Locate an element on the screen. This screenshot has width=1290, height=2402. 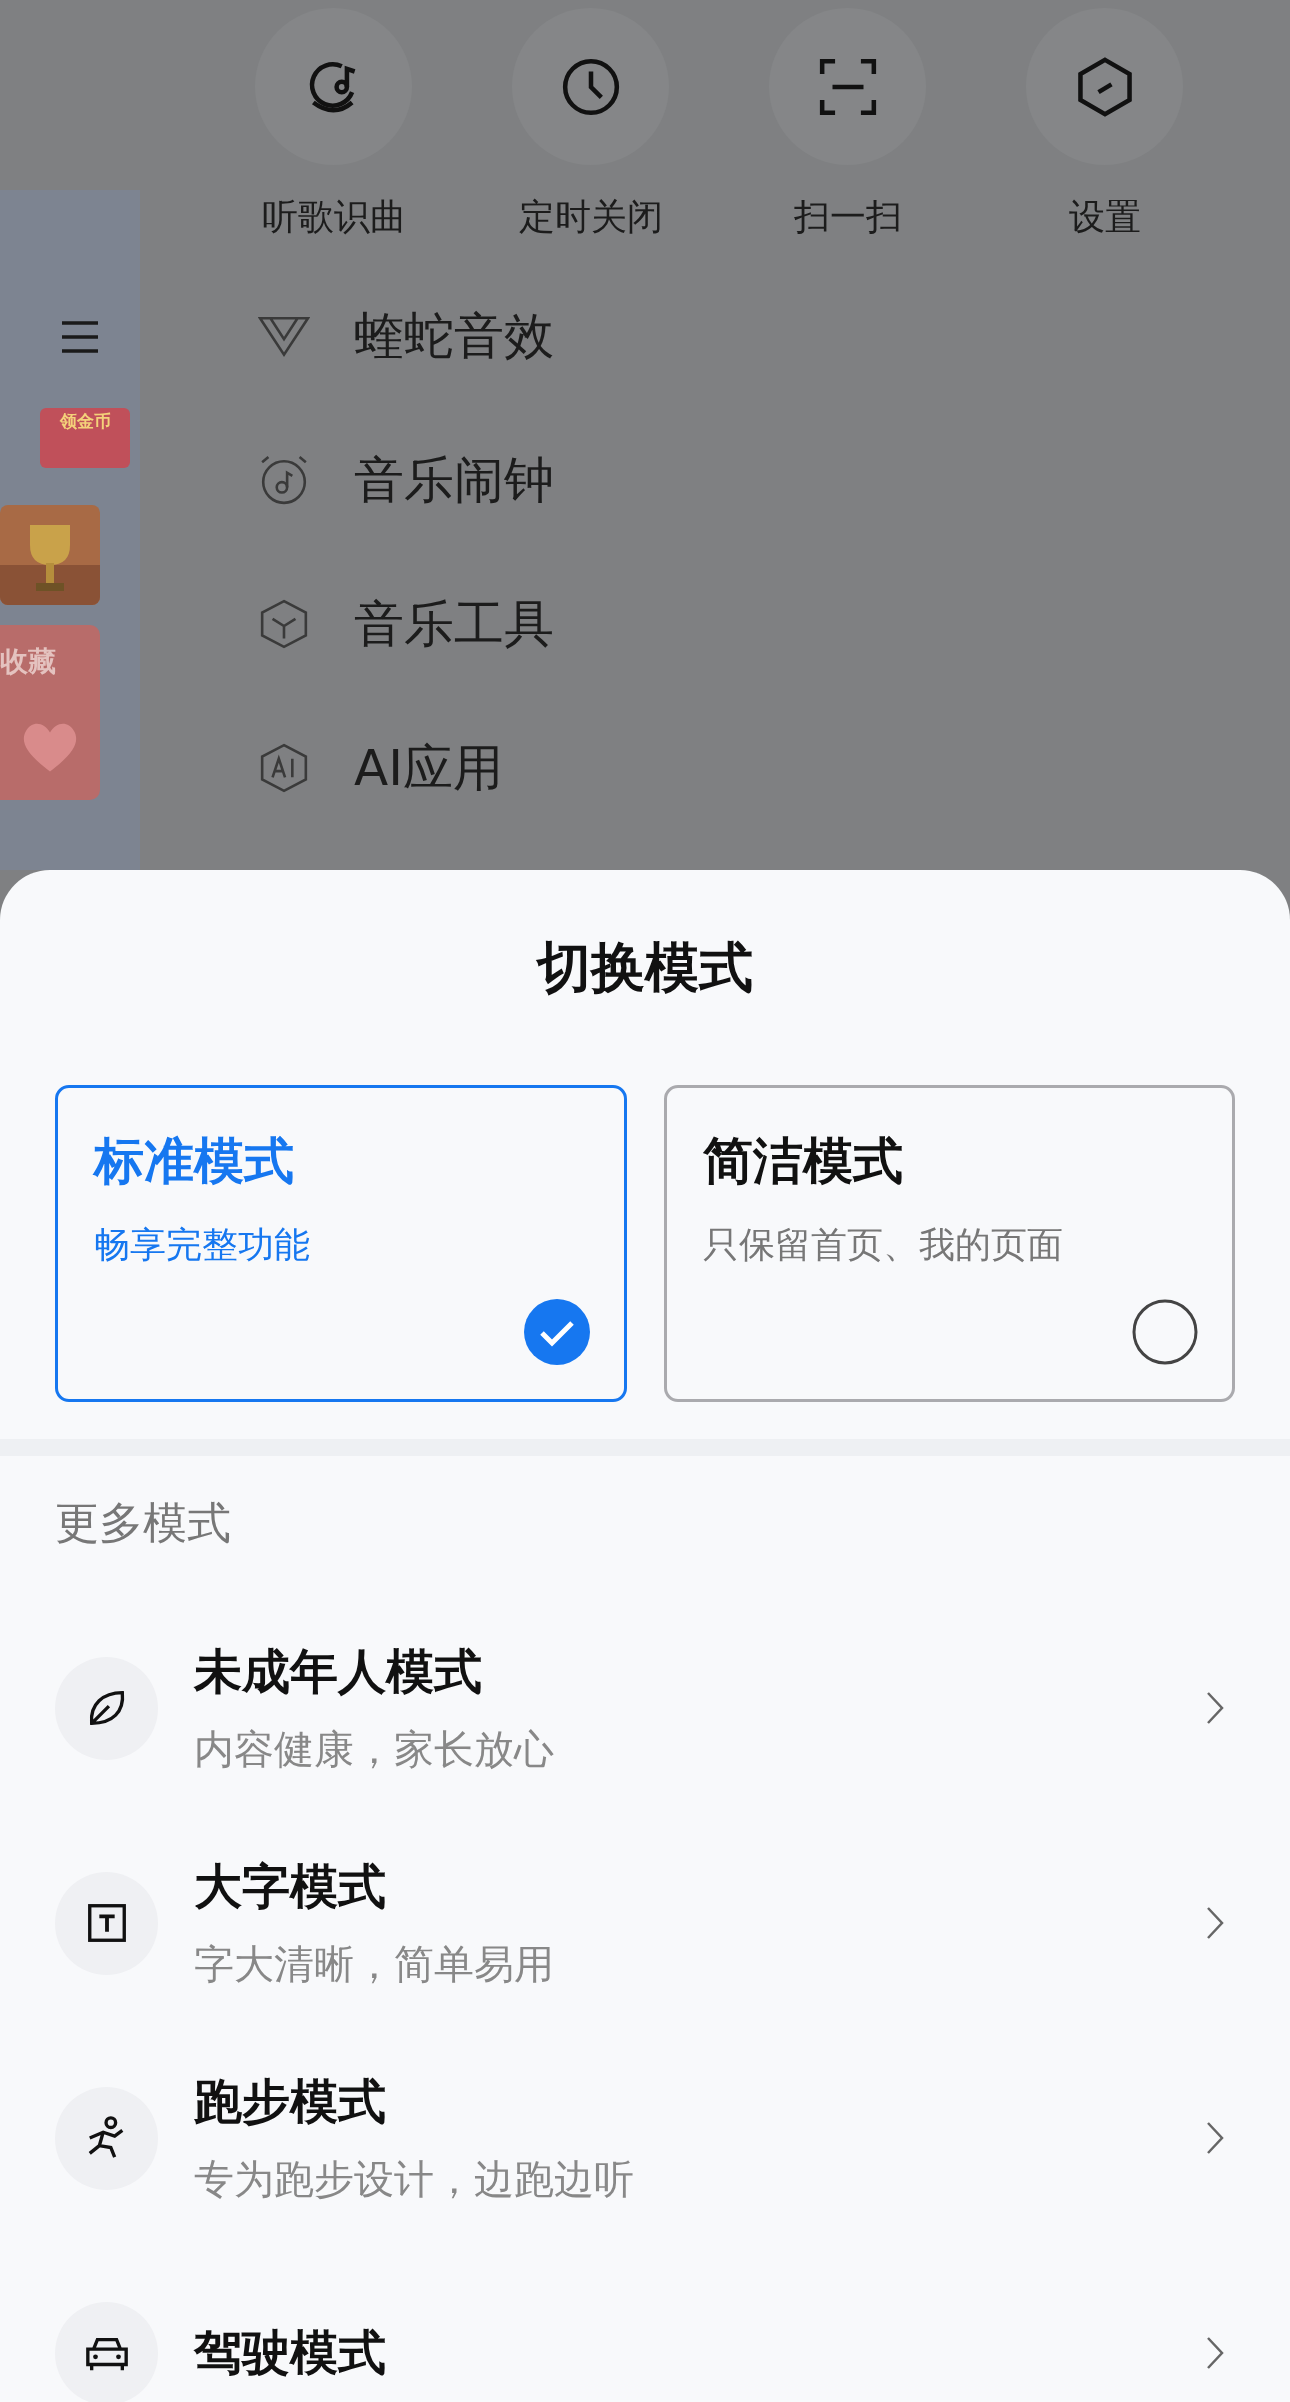
alarm-clock-icon is located at coordinates (284, 480).